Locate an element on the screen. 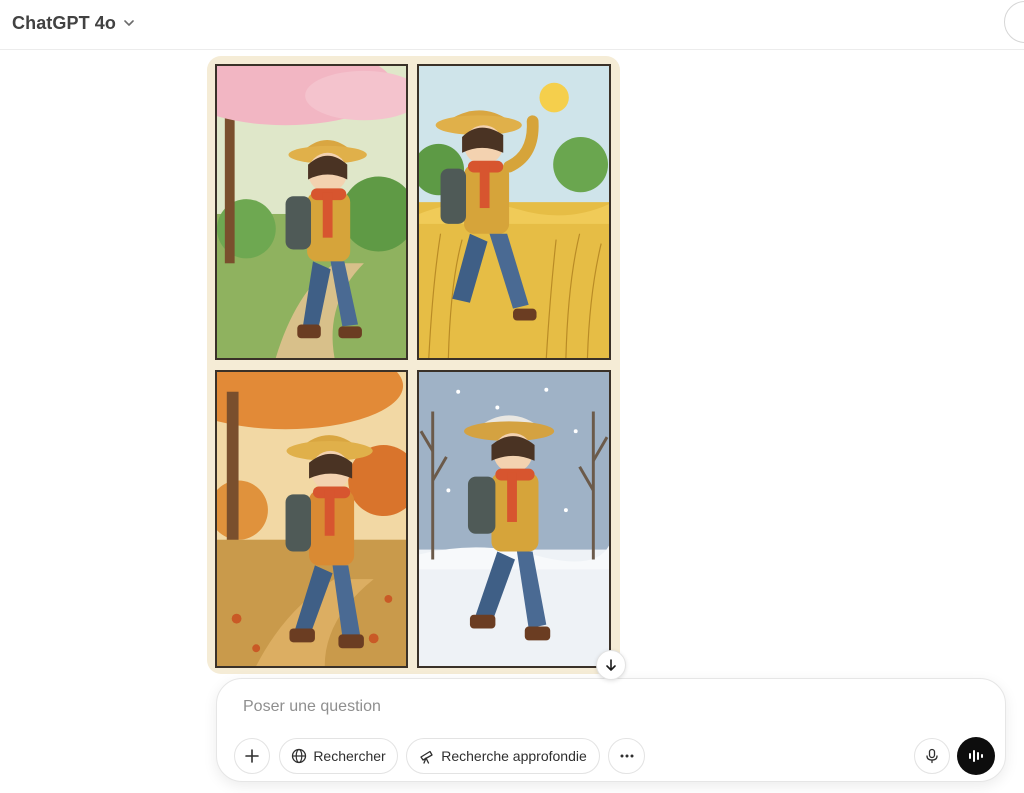  scroll-to-bottom-button is located at coordinates (611, 665).